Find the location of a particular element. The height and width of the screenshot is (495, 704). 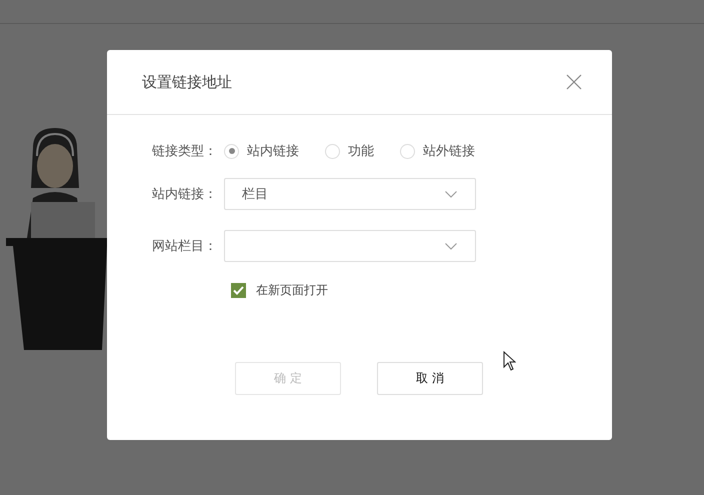

field-label: 网站栏目： is located at coordinates (184, 246).